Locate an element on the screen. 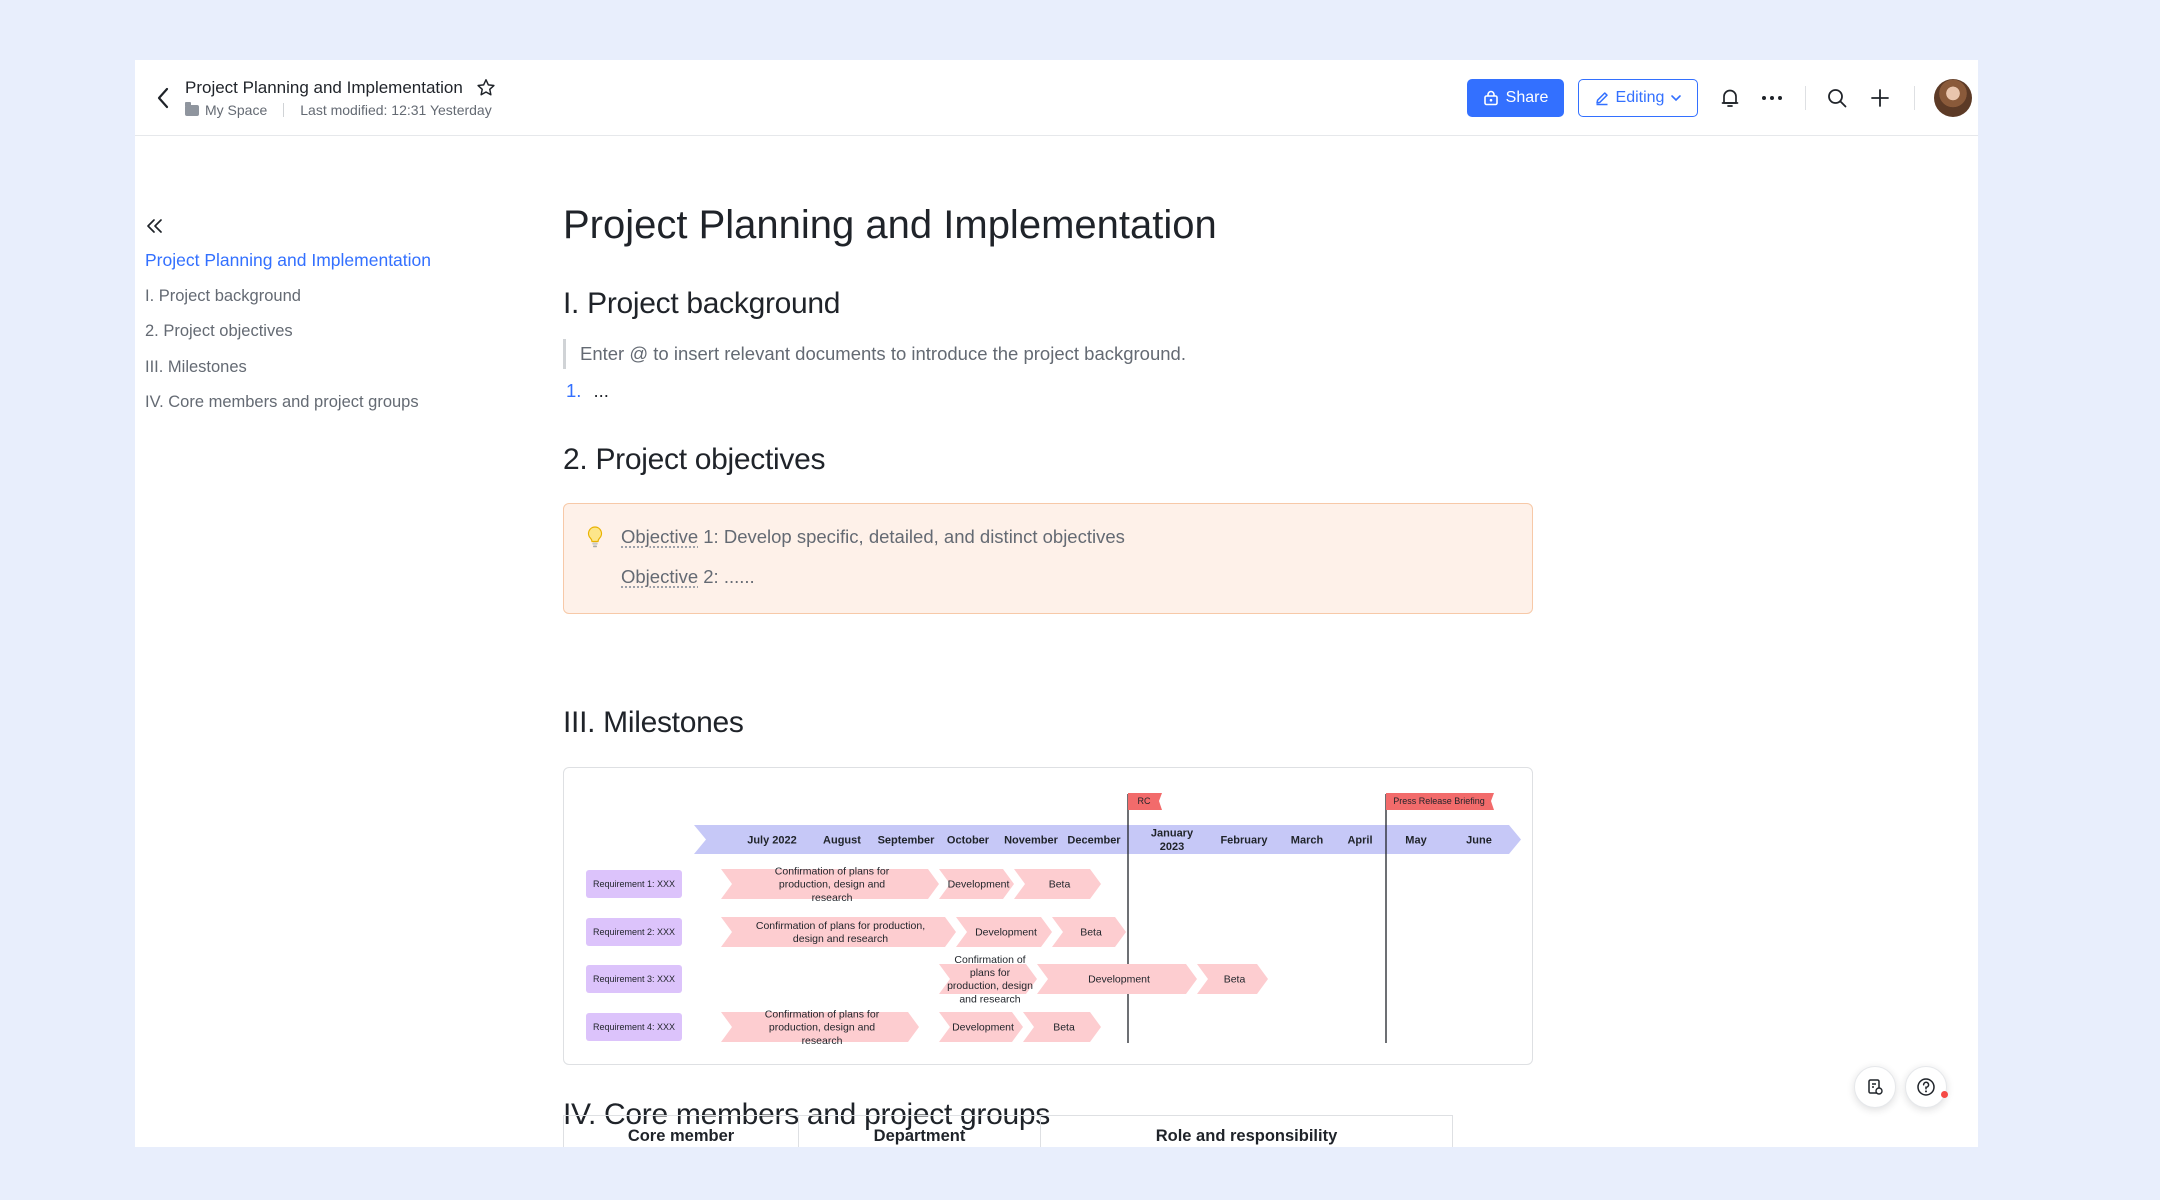  column-header: Department is located at coordinates (920, 1131).